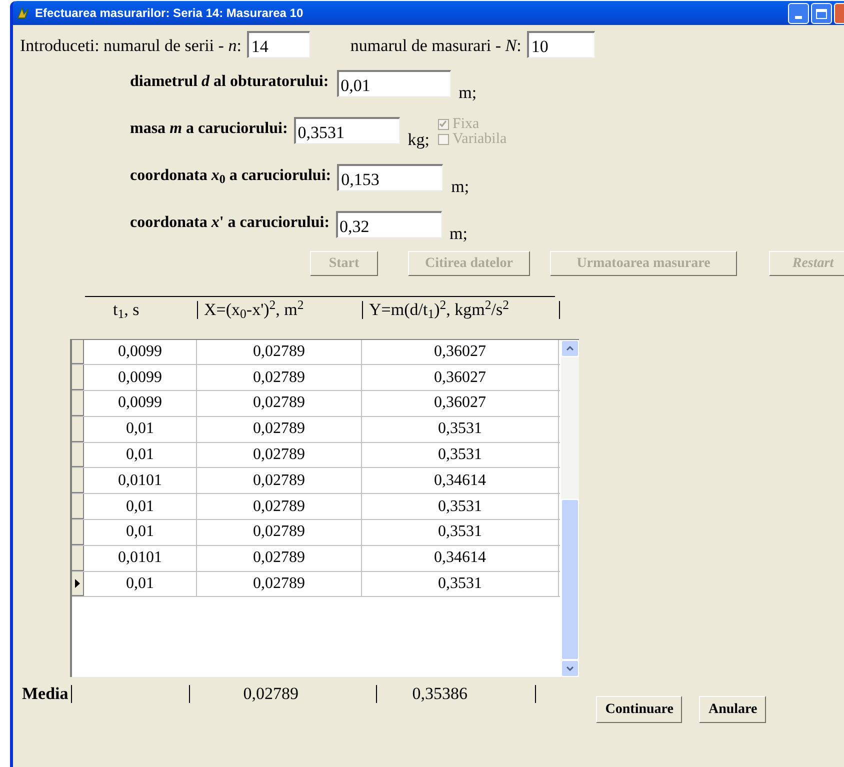 The image size is (844, 767). I want to click on caret-up-icon, so click(570, 348).